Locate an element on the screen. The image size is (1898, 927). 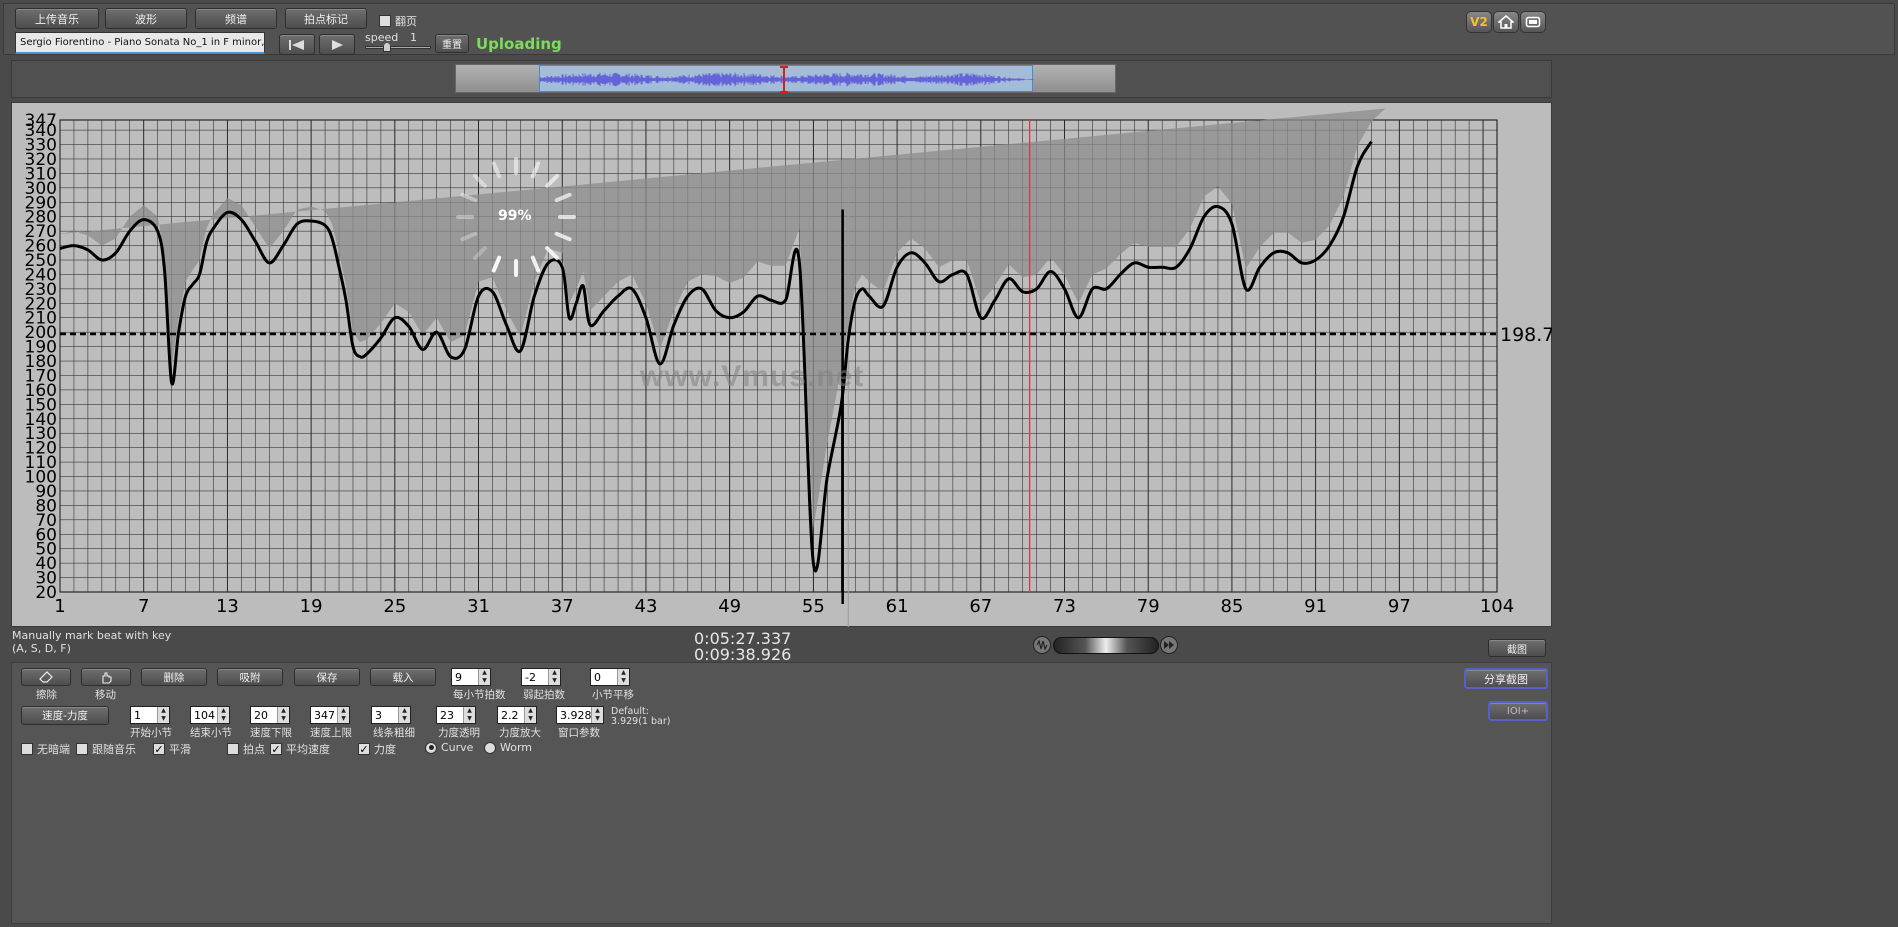
smooth-box: ✓ is located at coordinates (159, 749).